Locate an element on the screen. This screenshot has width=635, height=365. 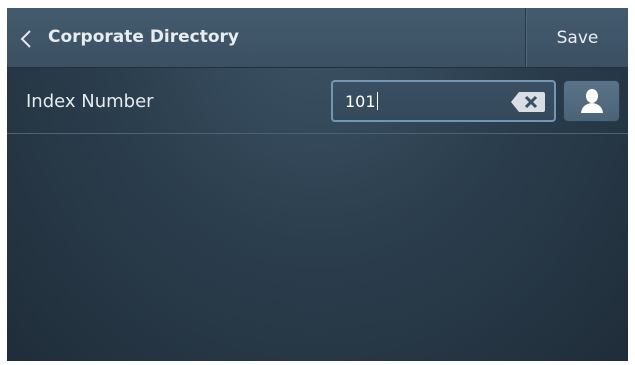
index-number-text: 101 is located at coordinates (360, 101).